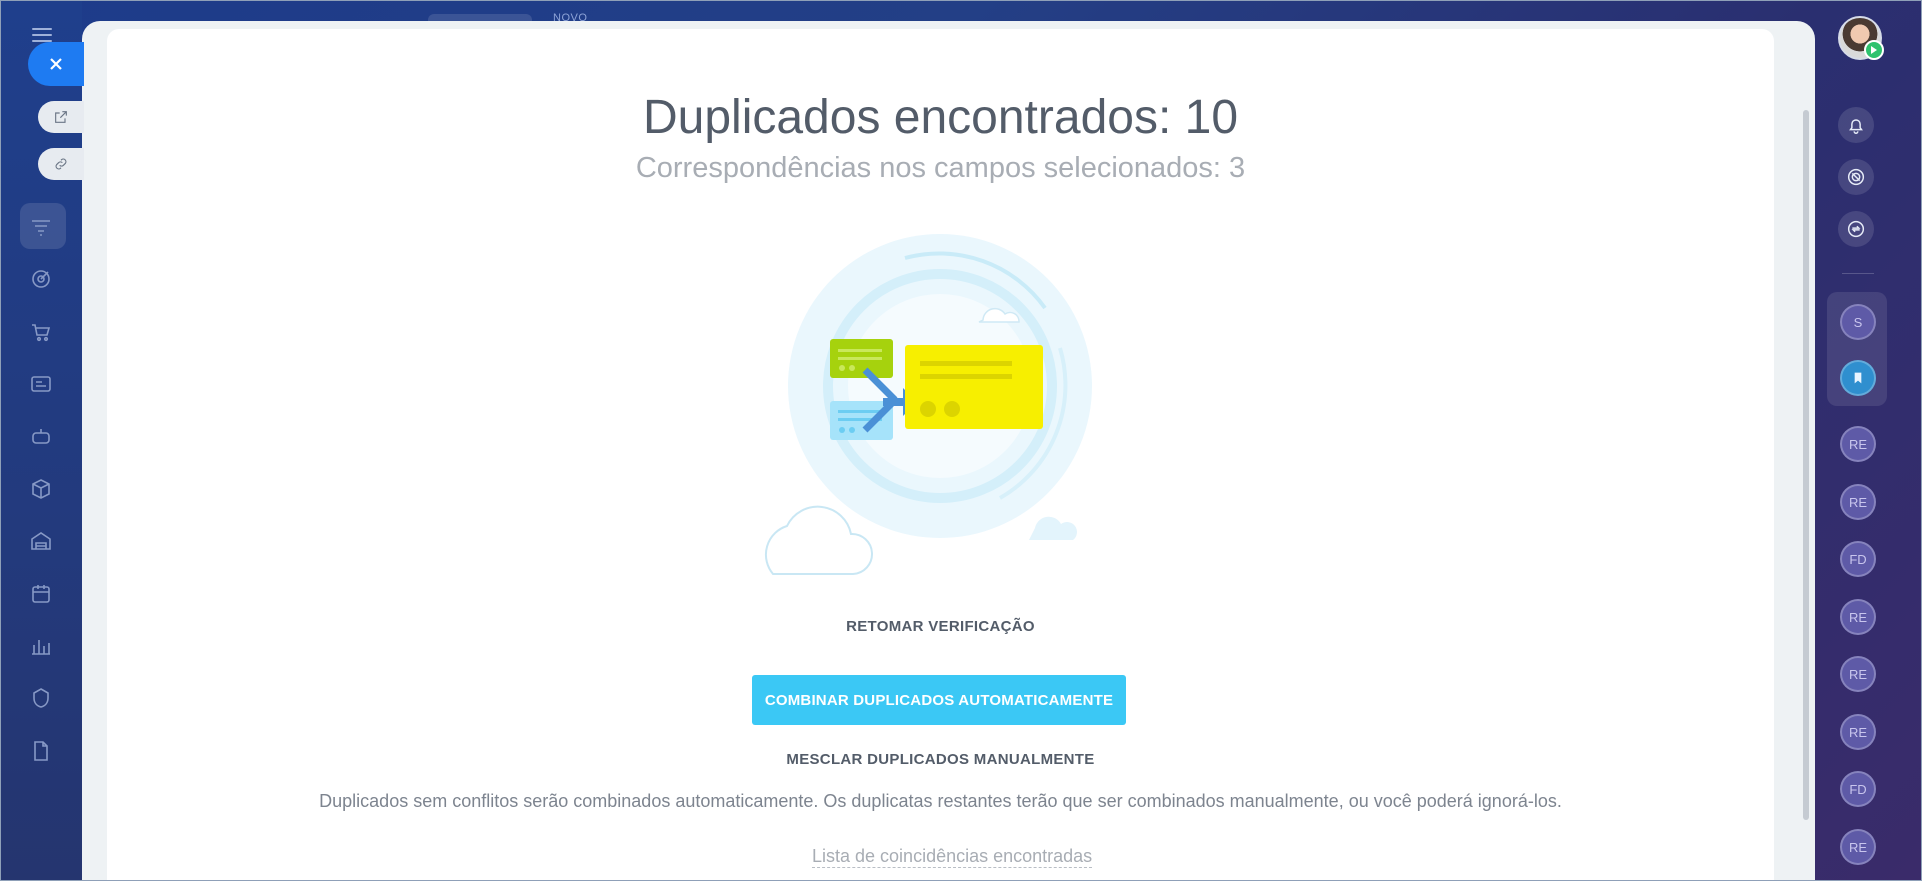 The width and height of the screenshot is (1922, 881). Describe the element at coordinates (940, 626) in the screenshot. I see `resume-check-button: RETOMAR VERIFICAÇÃO` at that location.